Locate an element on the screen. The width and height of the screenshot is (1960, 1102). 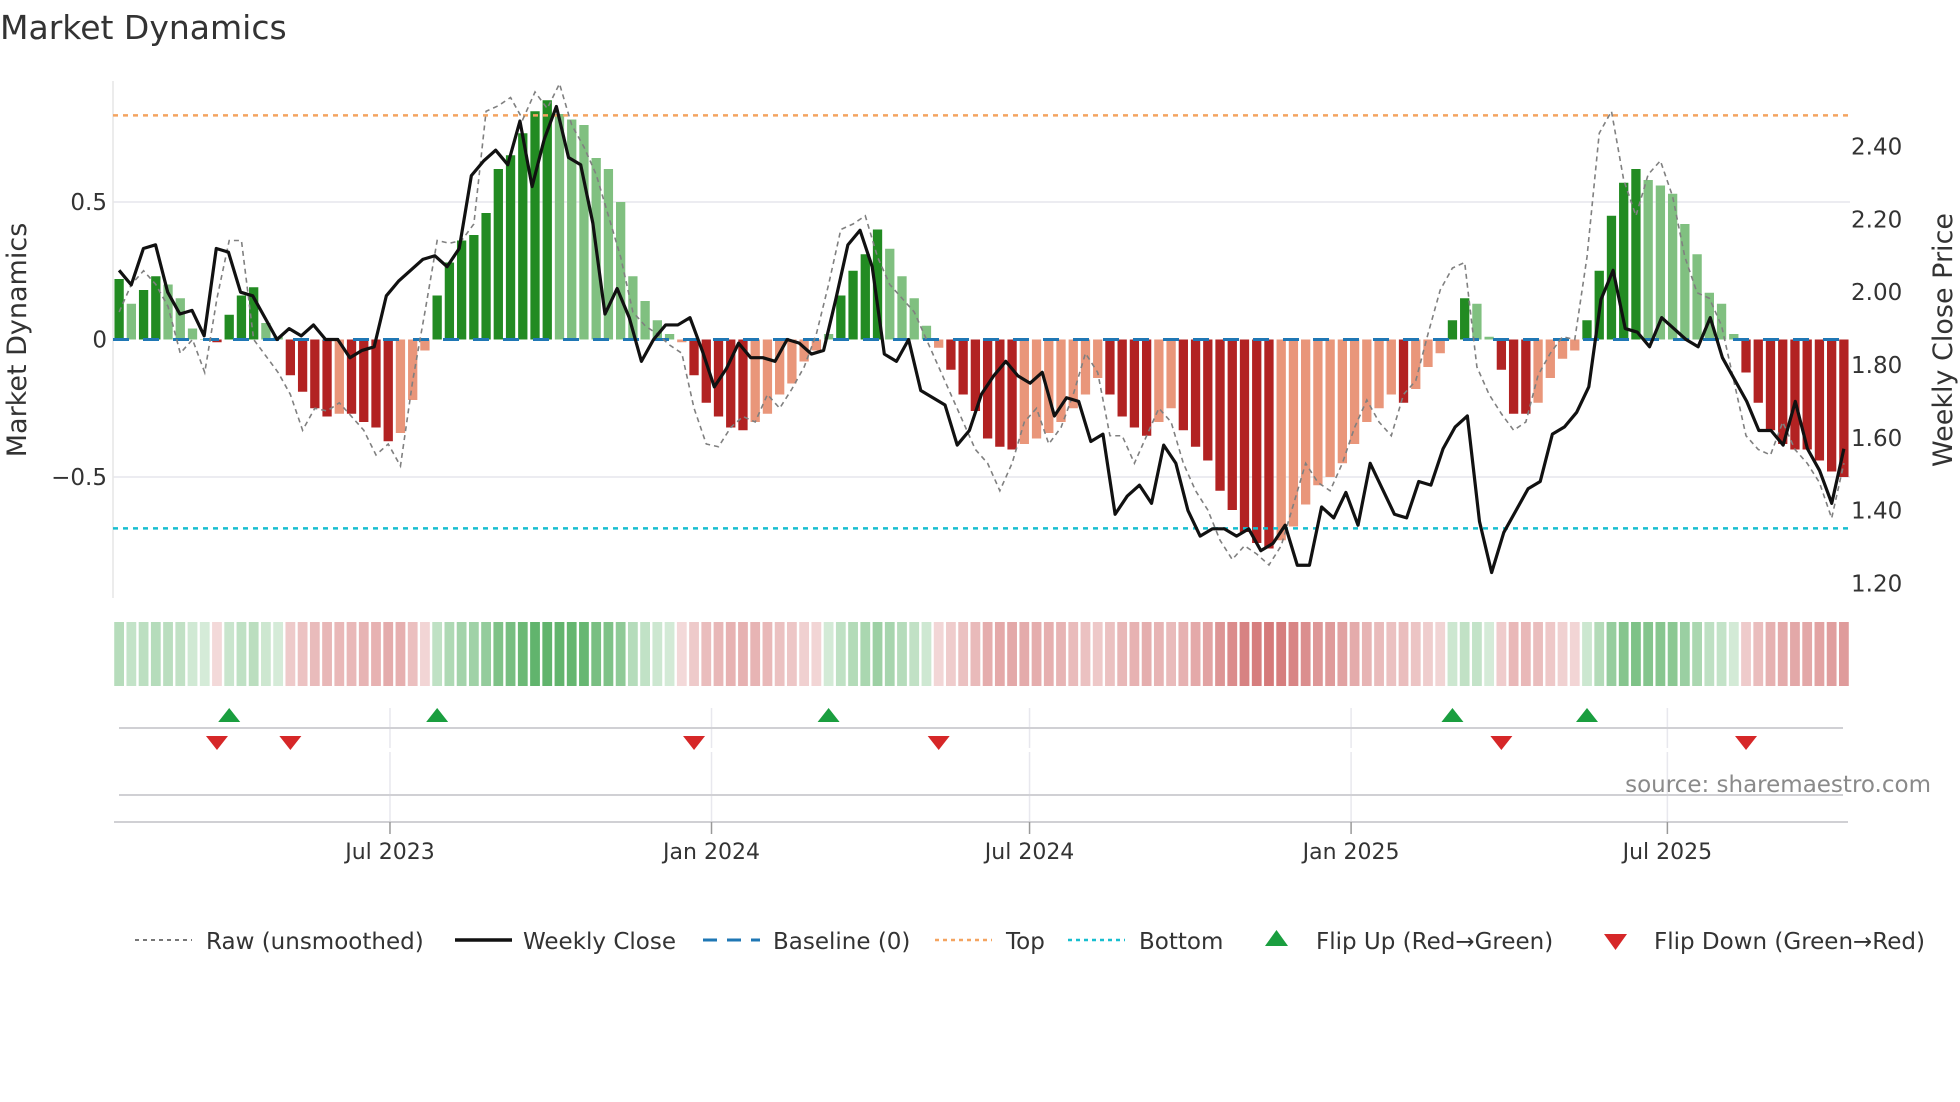
legend-baseline-label: Baseline (0) is located at coordinates (841, 942).